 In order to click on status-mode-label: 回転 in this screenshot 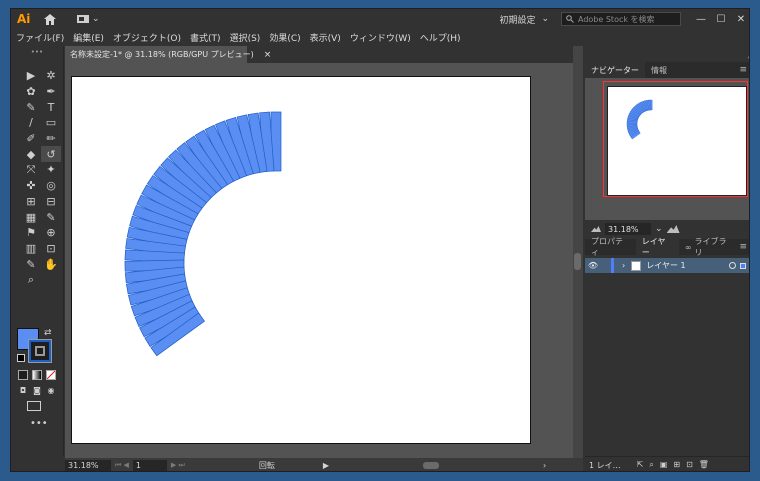, I will do `click(289, 465)`.